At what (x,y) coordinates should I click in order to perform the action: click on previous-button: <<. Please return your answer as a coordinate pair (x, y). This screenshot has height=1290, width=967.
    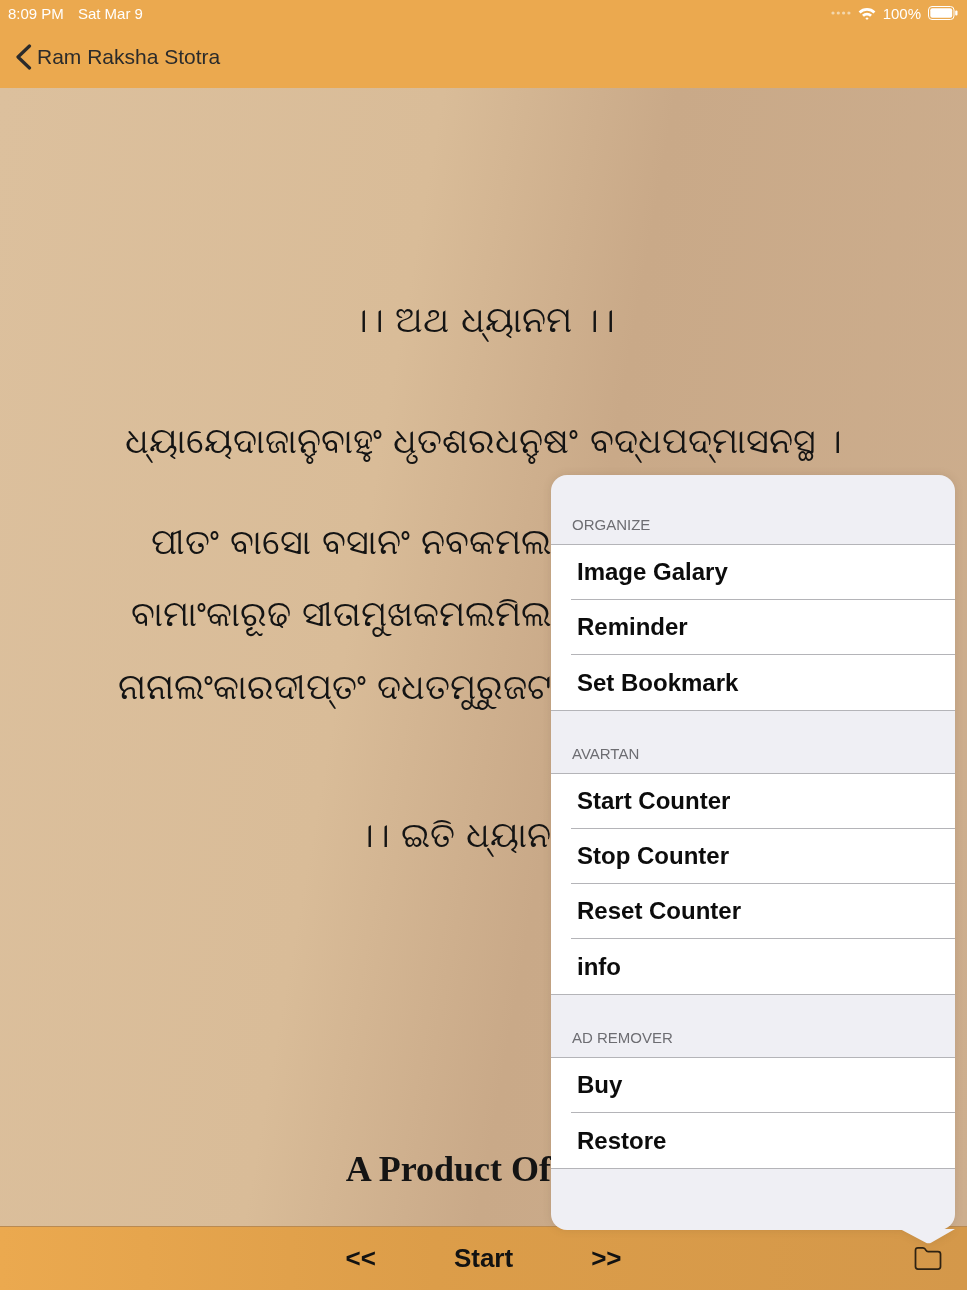
    Looking at the image, I should click on (360, 1258).